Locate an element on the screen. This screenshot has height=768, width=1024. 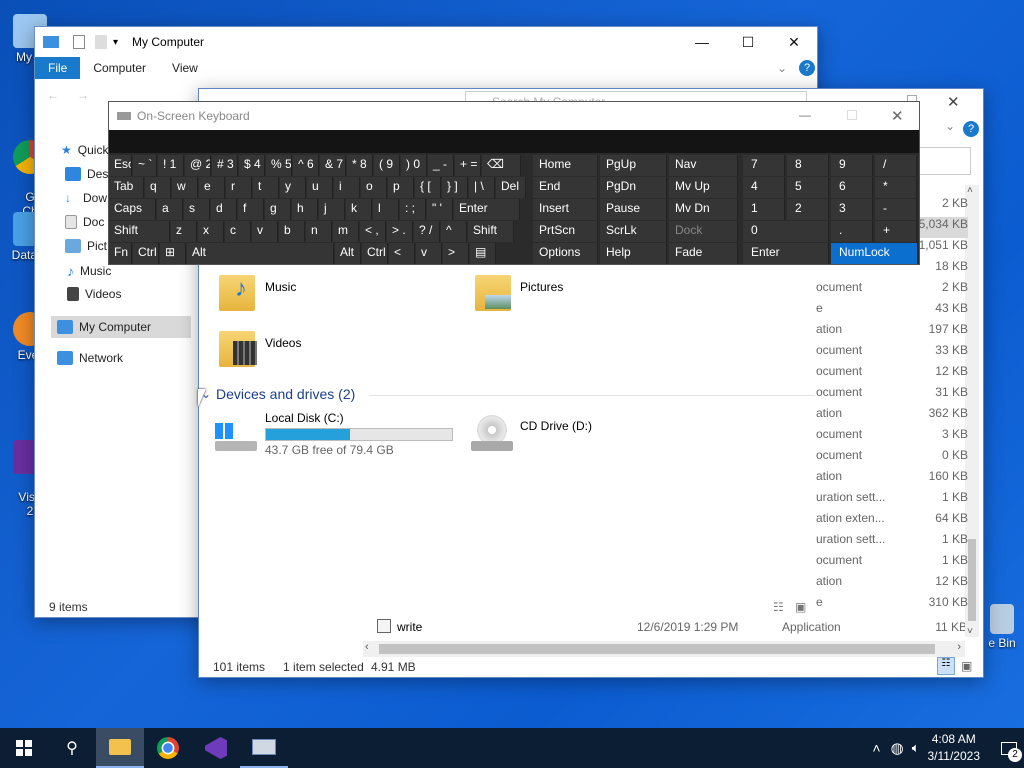
osk-key: ⌫ is located at coordinates (501, 165).